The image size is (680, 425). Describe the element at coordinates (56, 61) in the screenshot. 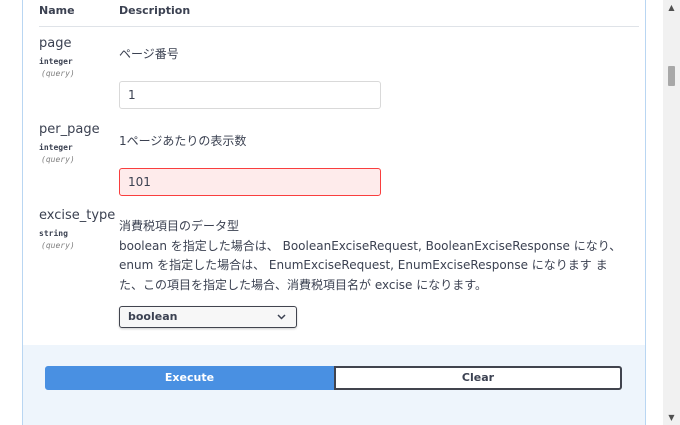

I see `param-type-page: integer` at that location.